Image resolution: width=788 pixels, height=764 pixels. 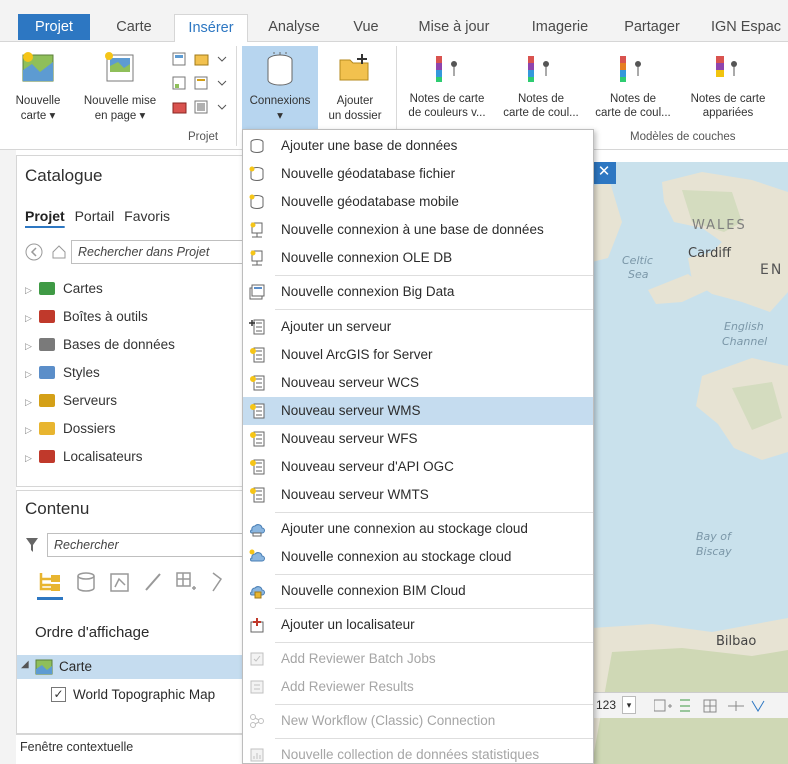 What do you see at coordinates (131, 667) in the screenshot?
I see `map-node-row: ◢ Carte` at bounding box center [131, 667].